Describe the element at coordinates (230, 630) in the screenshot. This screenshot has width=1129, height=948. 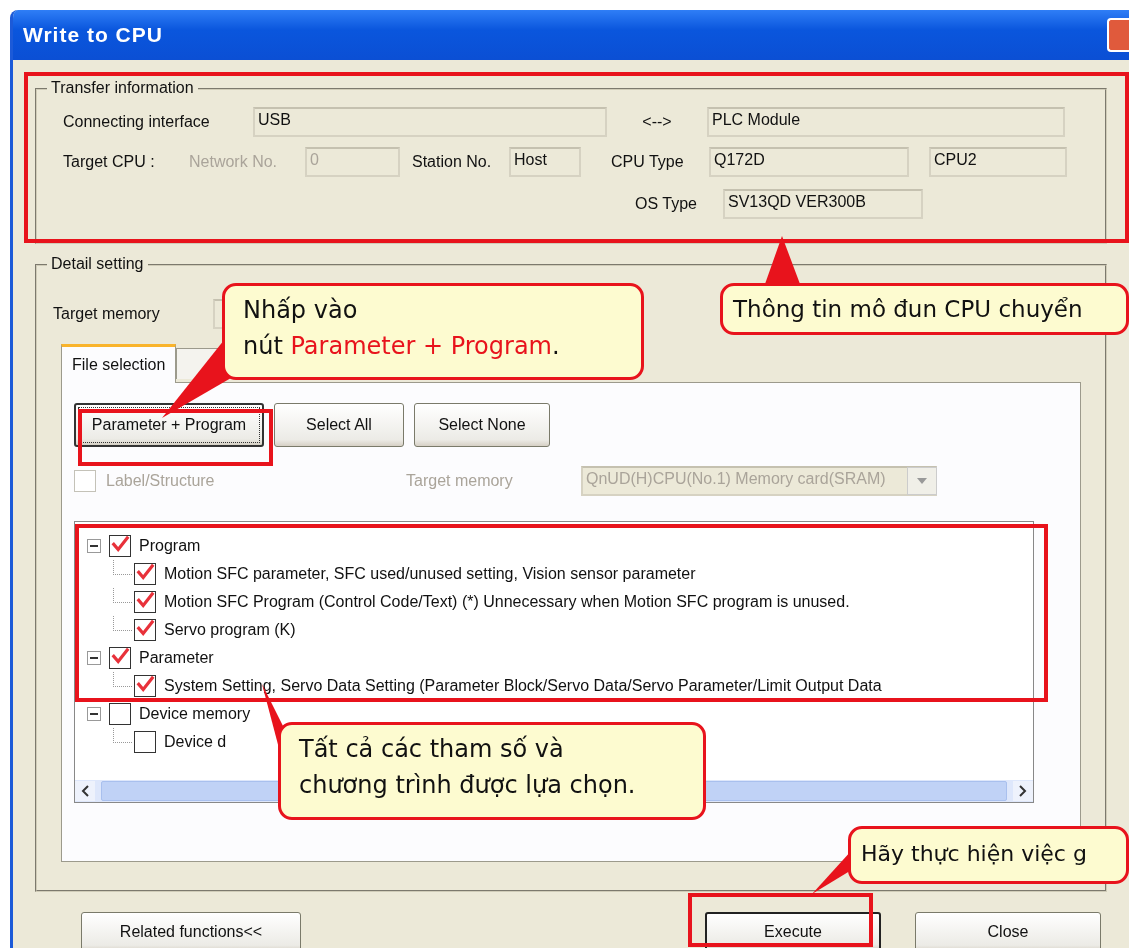
I see `tree-item: Servo program (K)` at that location.